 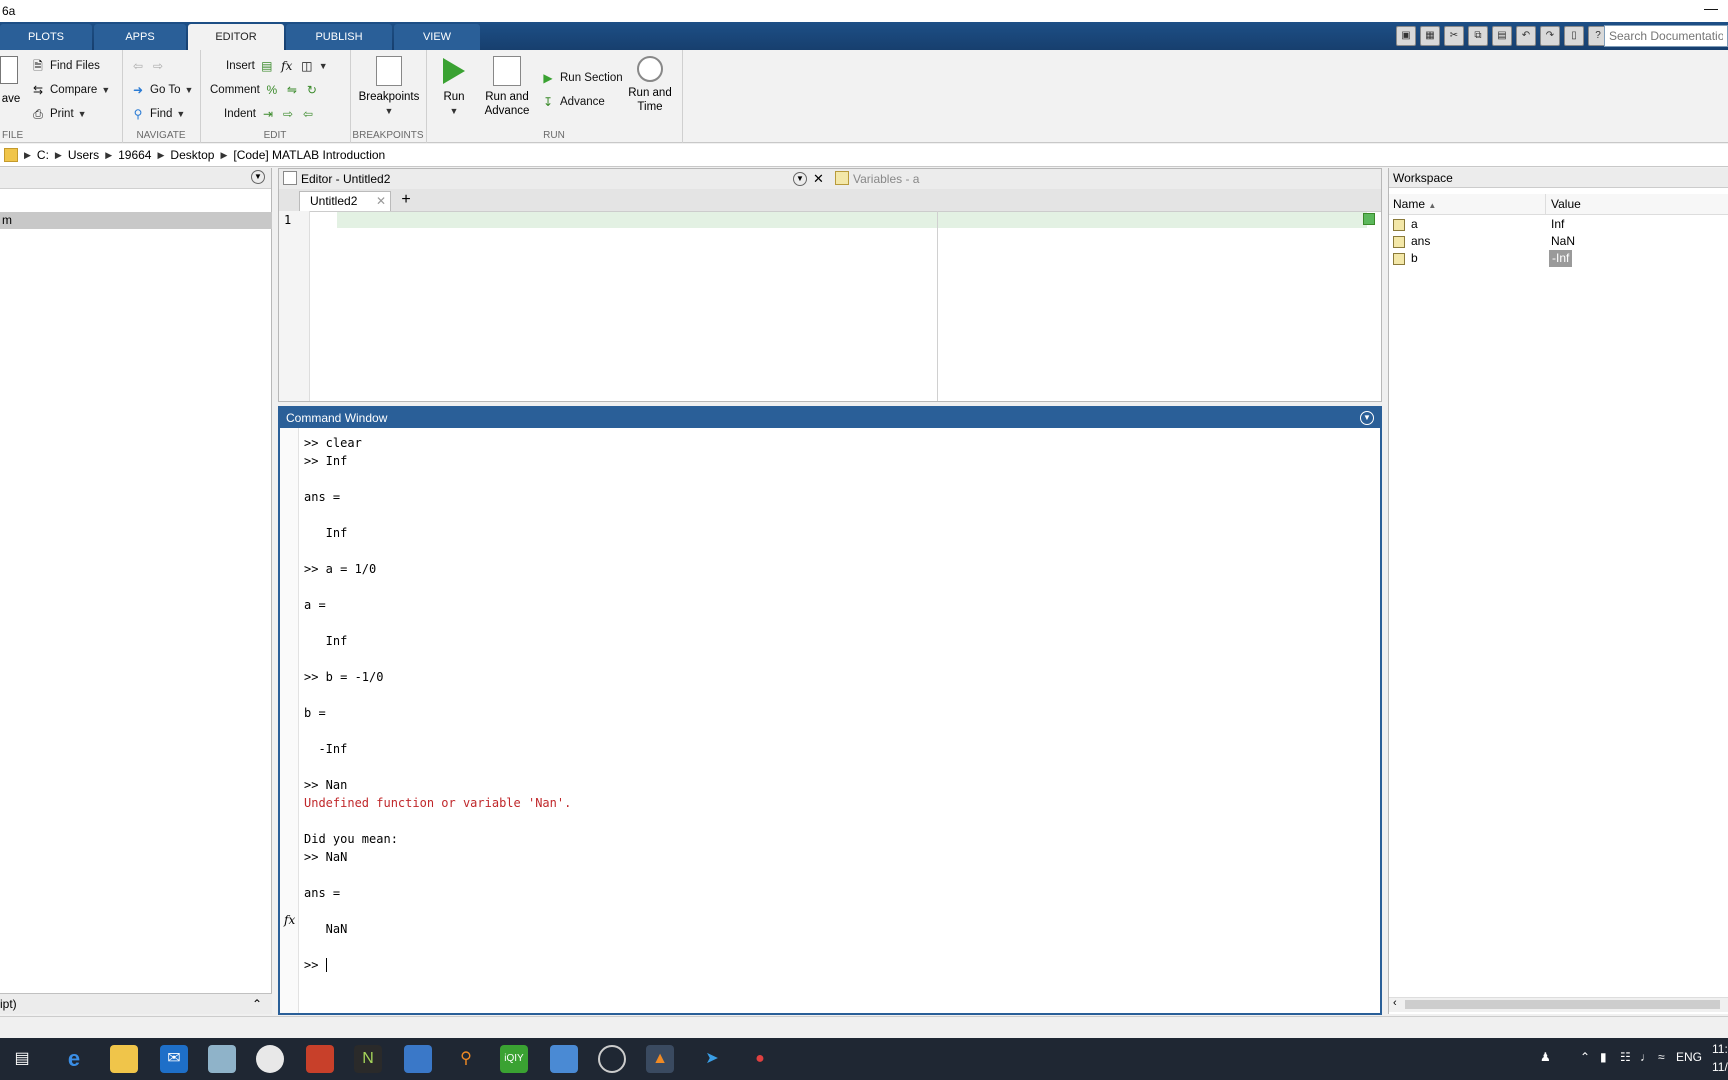 I want to click on redo-icon: ↷, so click(x=1550, y=36).